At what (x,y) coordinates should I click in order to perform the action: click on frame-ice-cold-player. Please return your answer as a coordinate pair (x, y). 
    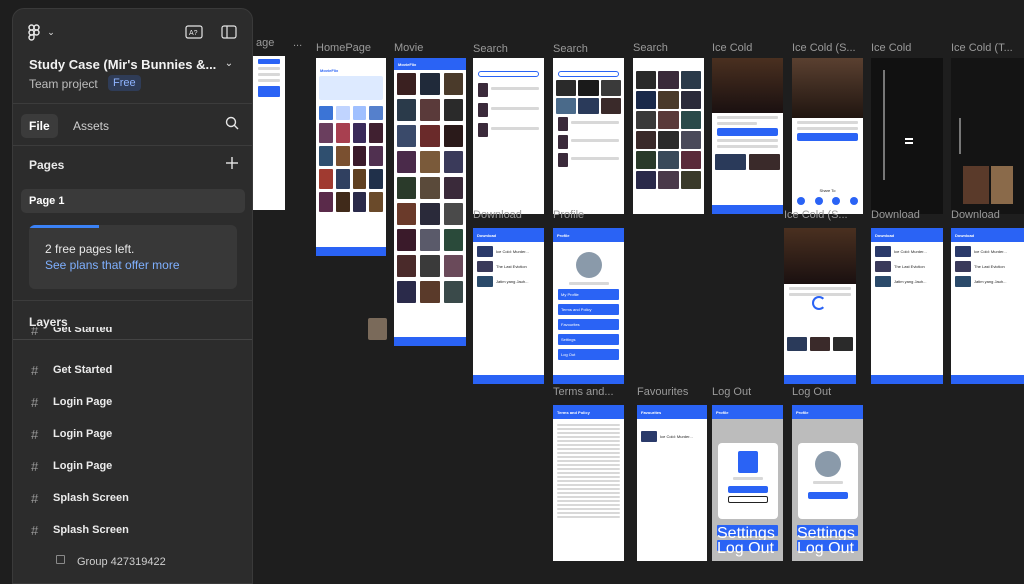
    Looking at the image, I should click on (907, 136).